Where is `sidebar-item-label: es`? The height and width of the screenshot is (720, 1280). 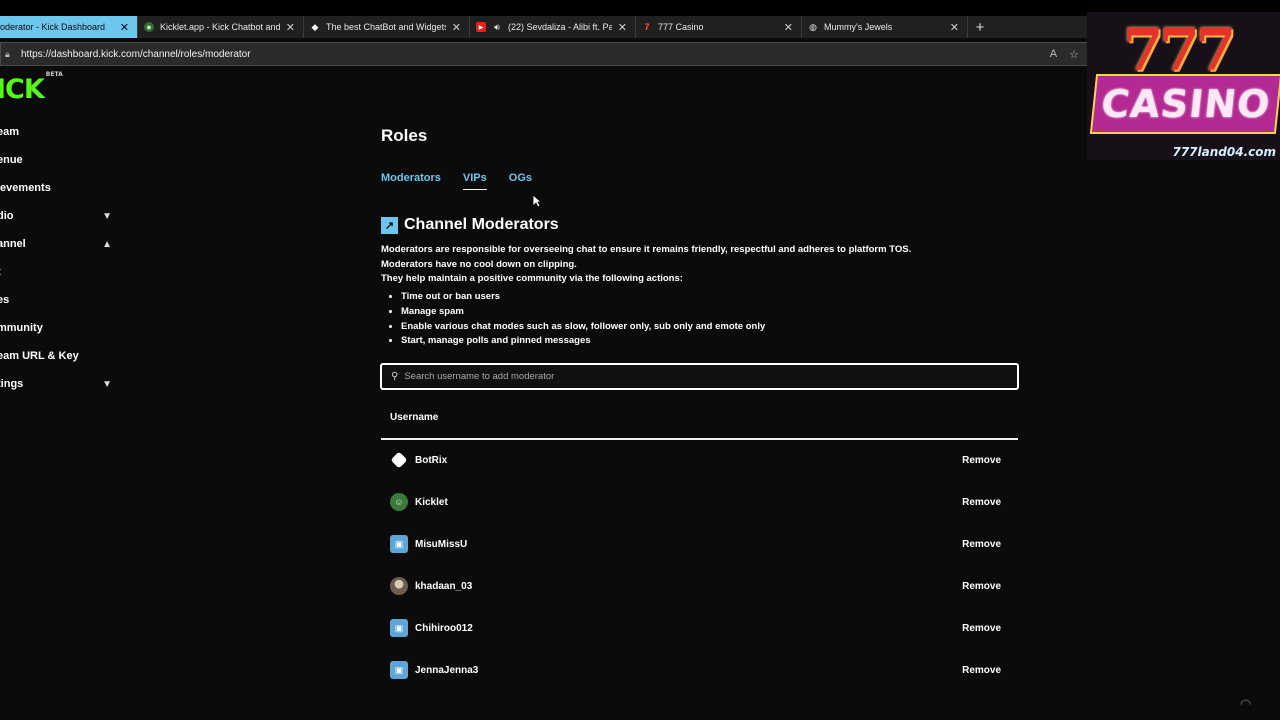
sidebar-item-label: es is located at coordinates (5, 300).